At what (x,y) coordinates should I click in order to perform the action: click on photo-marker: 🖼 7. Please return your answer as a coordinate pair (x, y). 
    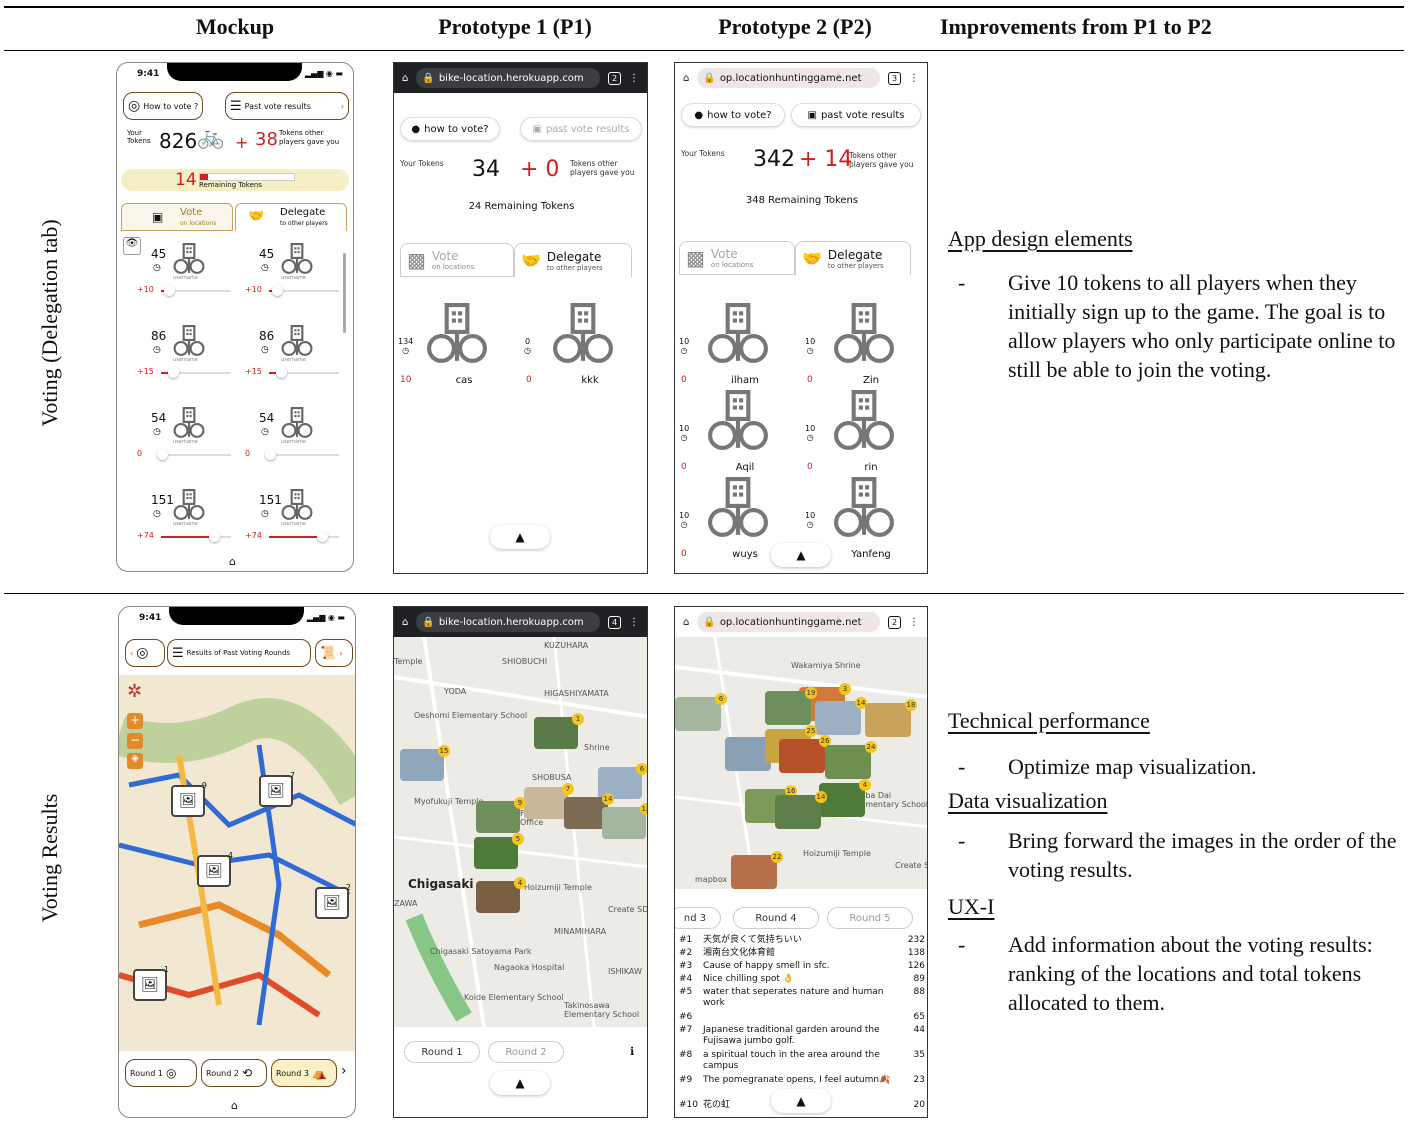
    Looking at the image, I should click on (277, 789).